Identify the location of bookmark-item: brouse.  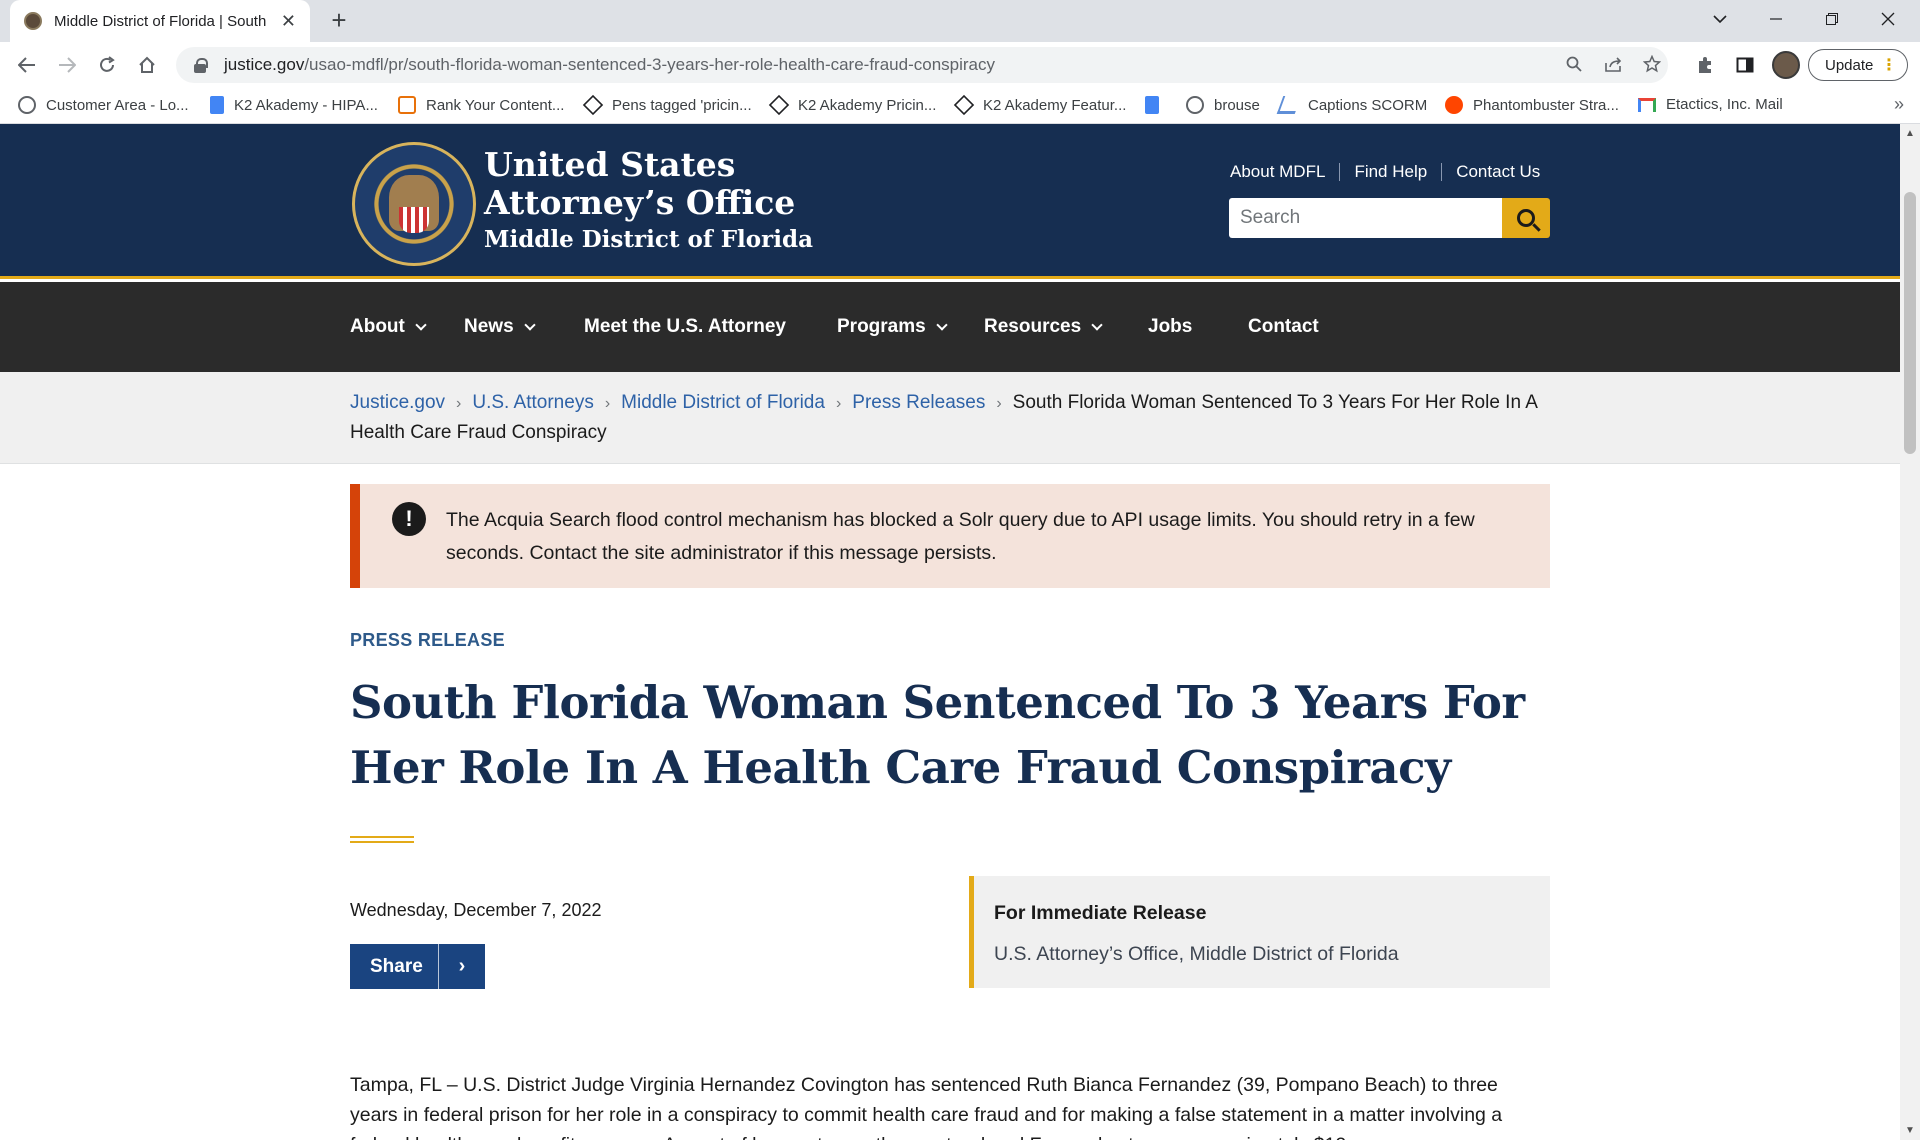
(1223, 105).